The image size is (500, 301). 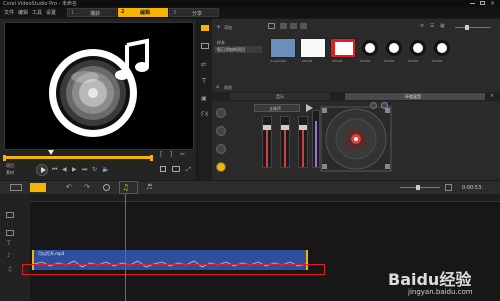 I want to click on show-photo-icon, so click(x=293, y=26).